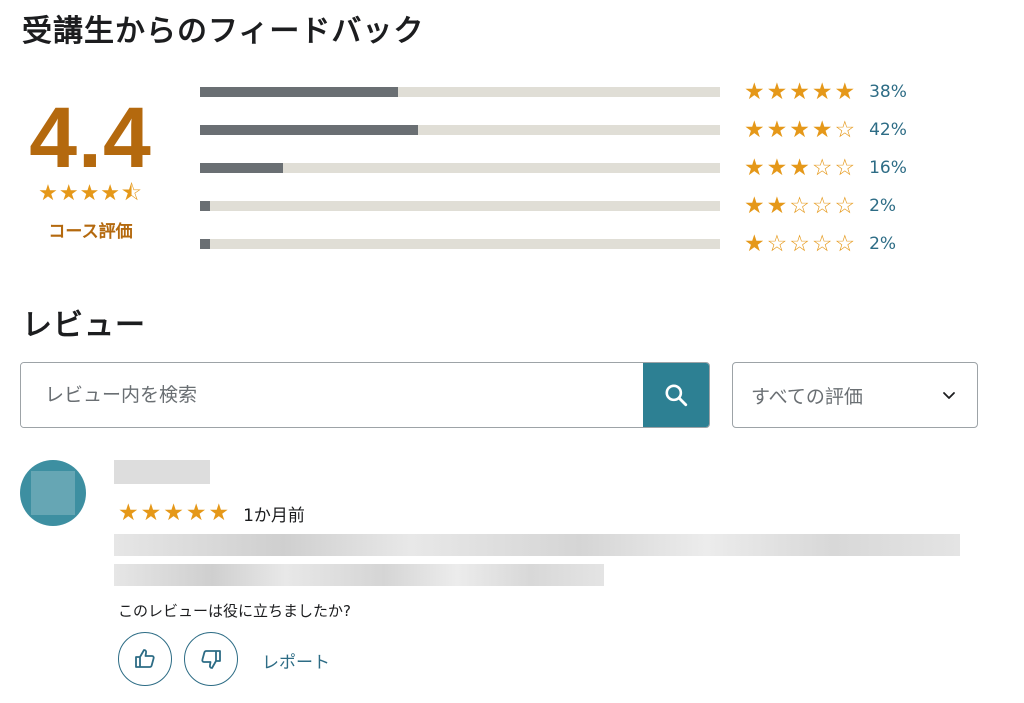 This screenshot has width=1024, height=703. What do you see at coordinates (888, 130) in the screenshot?
I see `rating-row-percent: 42%` at bounding box center [888, 130].